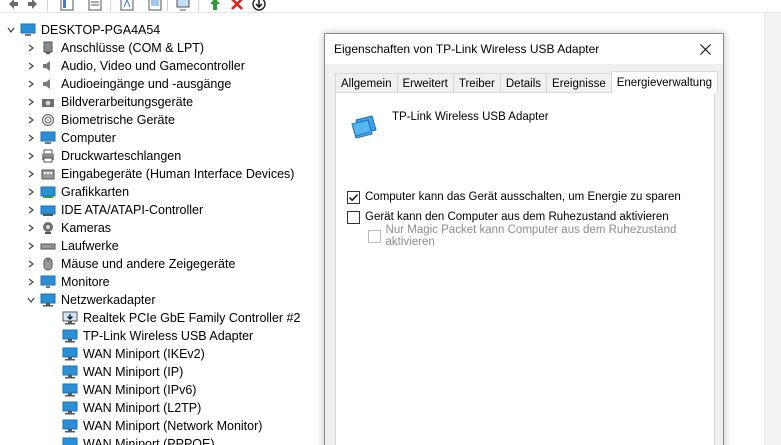  I want to click on tab-energieverwaltung: Energieverwaltung, so click(664, 82).